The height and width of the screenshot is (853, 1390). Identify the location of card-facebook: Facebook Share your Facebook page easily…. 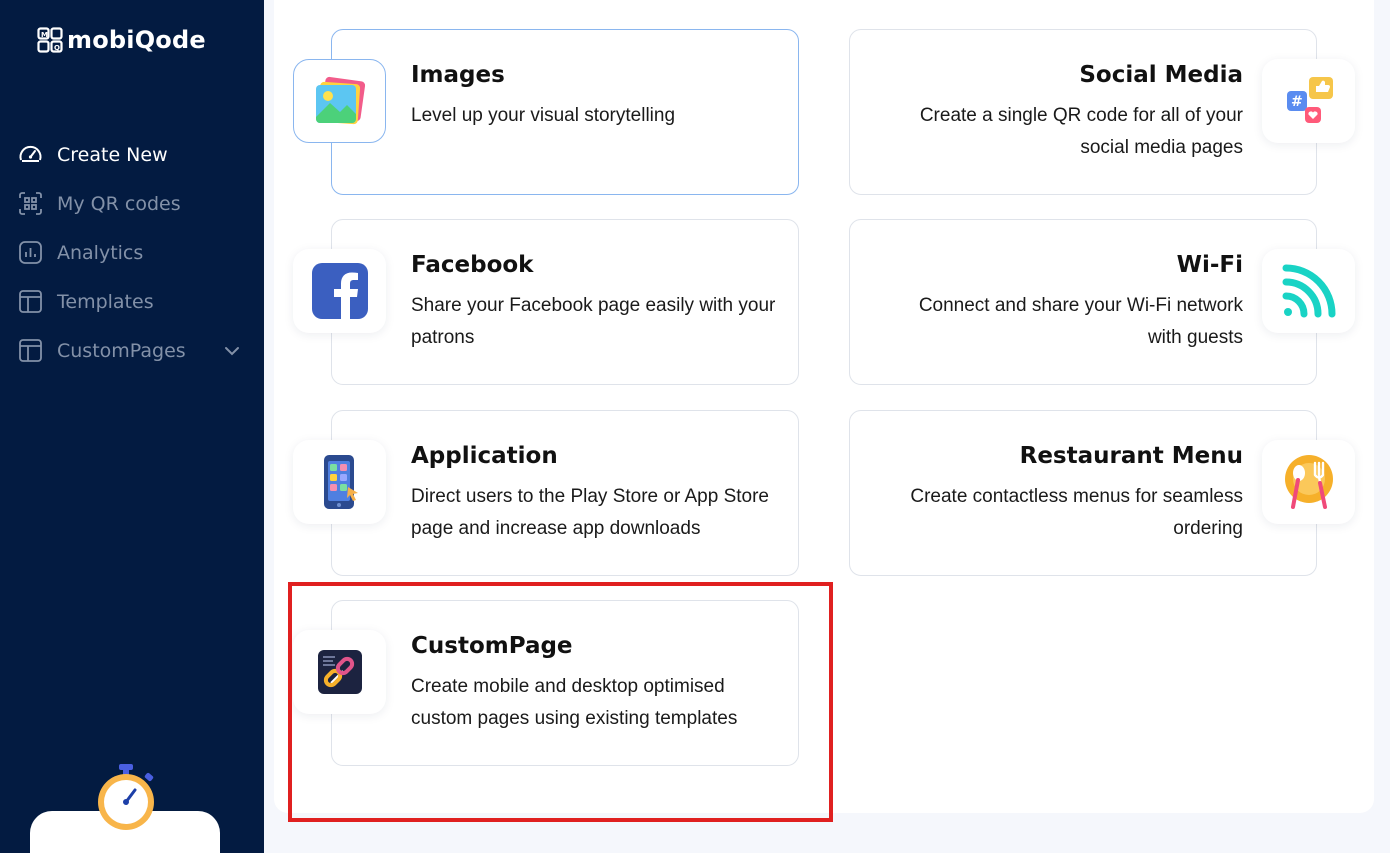
(565, 302).